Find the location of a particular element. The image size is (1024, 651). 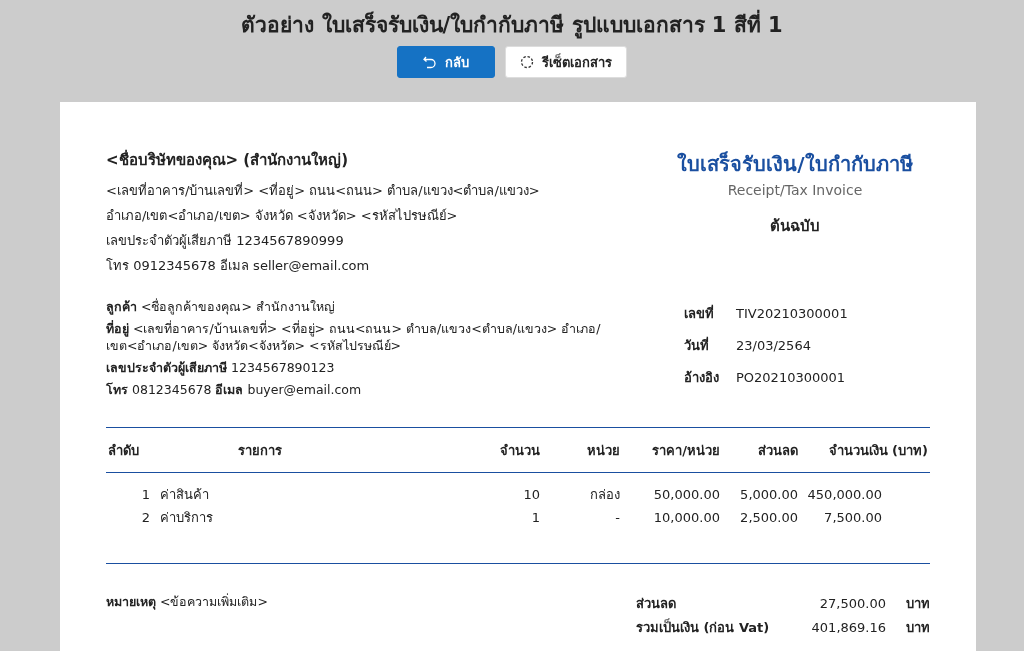

company-info: <เลขที่อาคาร/บ้านเลขที่> <ที่อยู่> ถนน<ถนน> ตำบล/แขวง<ตำบล/แขวง> is located at coordinates (323, 191).